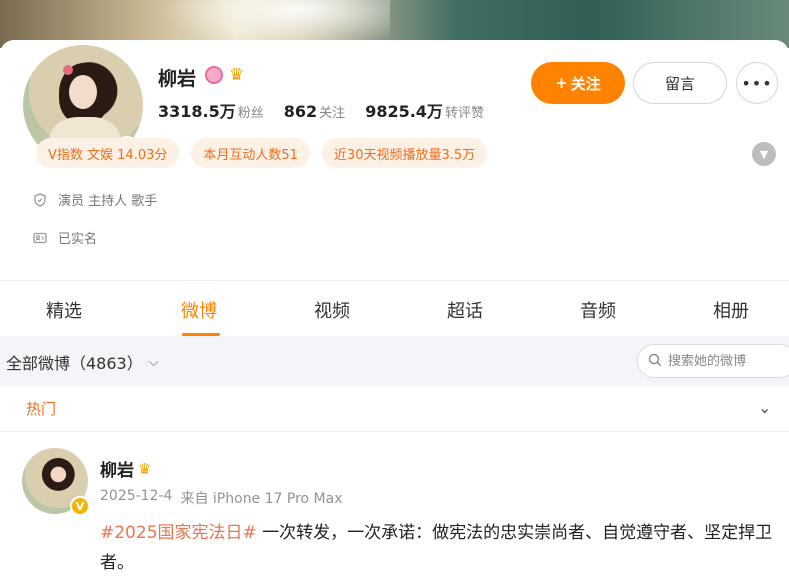 This screenshot has width=789, height=580. Describe the element at coordinates (250, 153) in the screenshot. I see `chip-monthly-interaction: 本月互动人数51` at that location.